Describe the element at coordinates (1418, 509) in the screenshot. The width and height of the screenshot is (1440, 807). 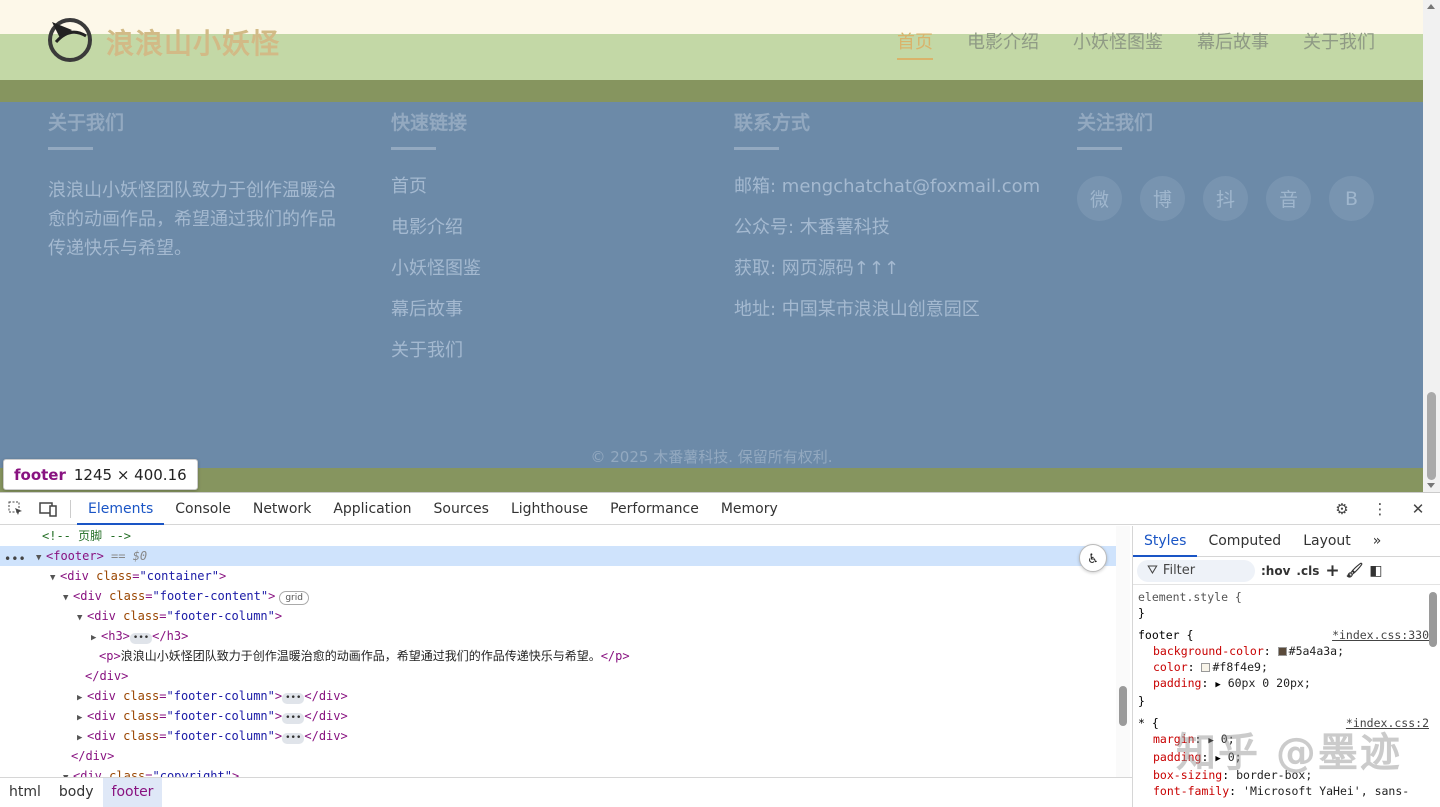
I see `close-icon: ✕` at that location.